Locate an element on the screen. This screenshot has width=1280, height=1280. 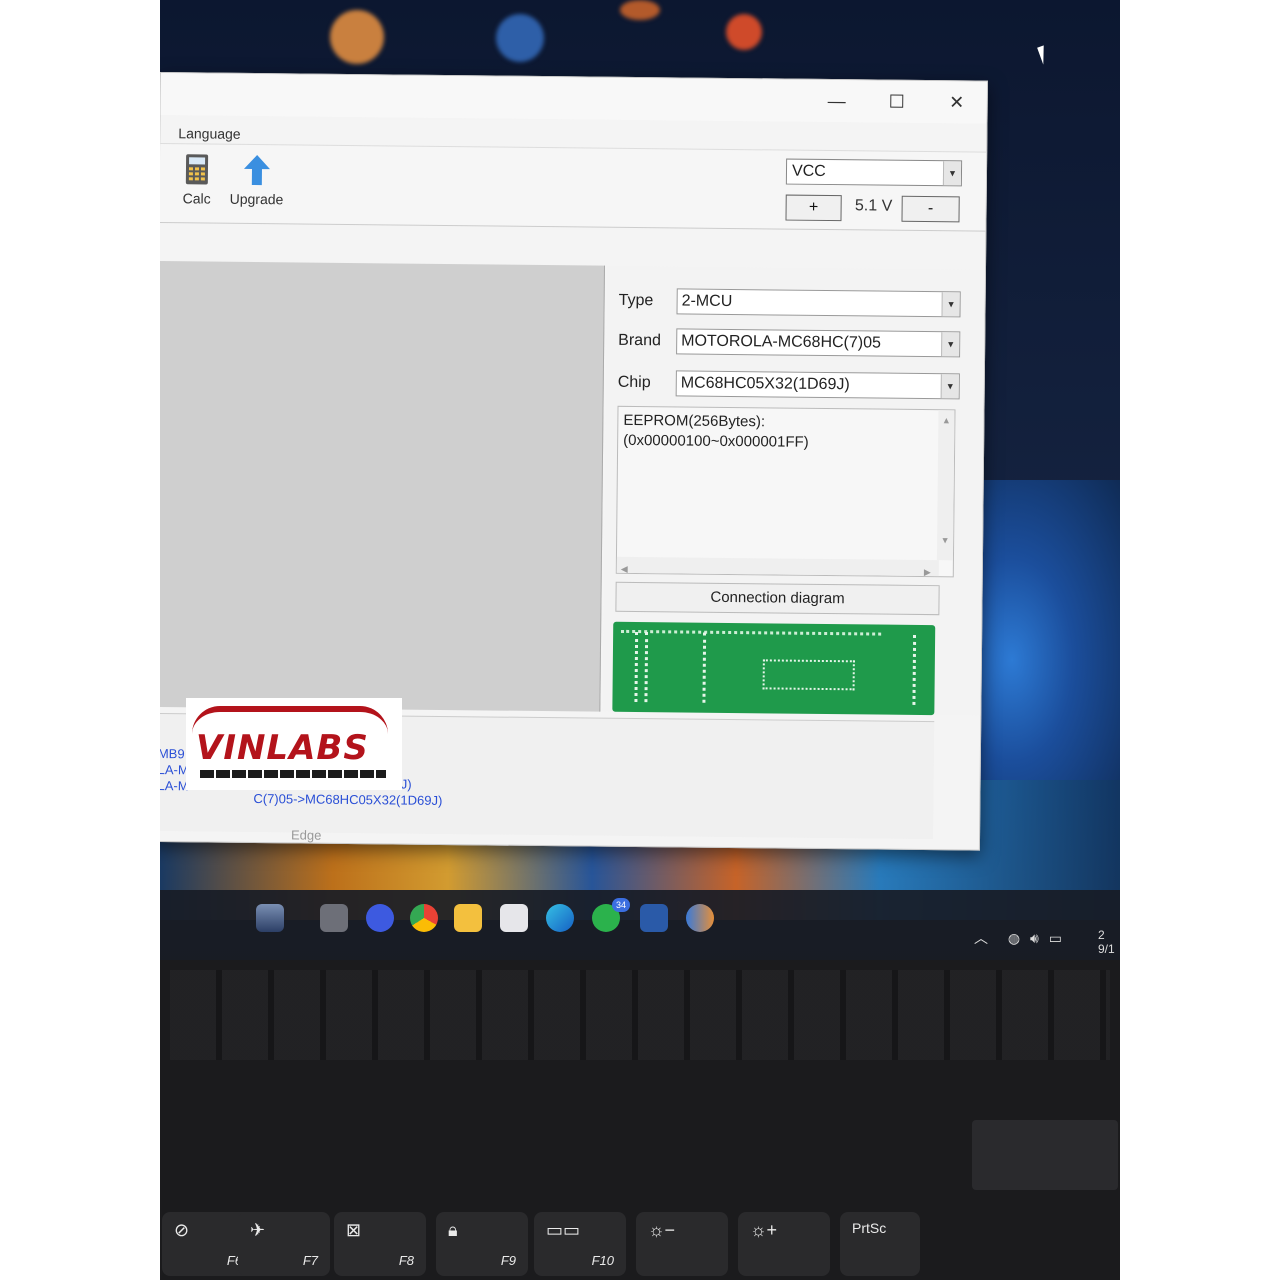
network-icon: ◍ is located at coordinates (1014, 938).